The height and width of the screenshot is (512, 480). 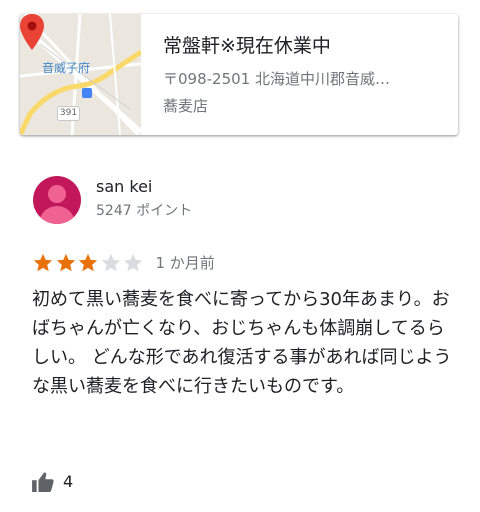 I want to click on avatar-head, so click(x=57, y=194).